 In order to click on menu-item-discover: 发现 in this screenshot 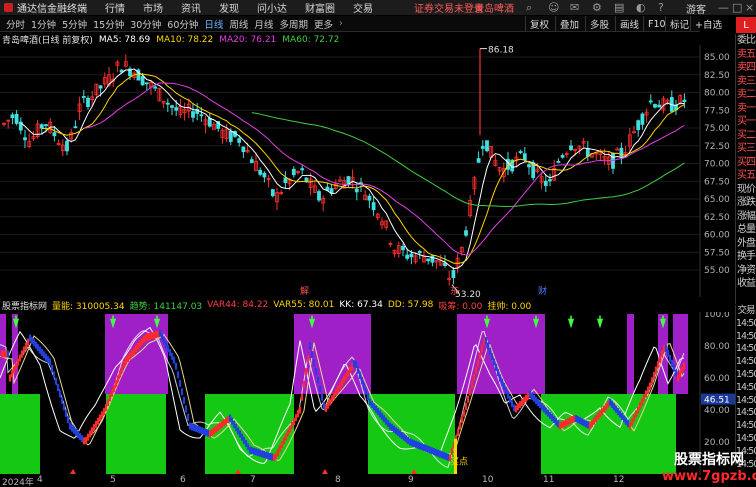, I will do `click(229, 7)`.